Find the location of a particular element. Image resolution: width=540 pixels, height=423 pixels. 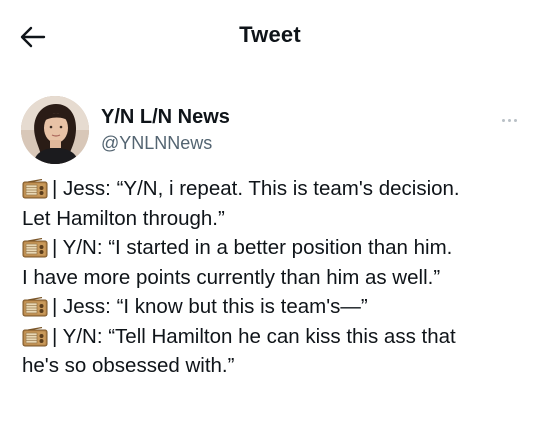

page-title: Tweet is located at coordinates (270, 34).